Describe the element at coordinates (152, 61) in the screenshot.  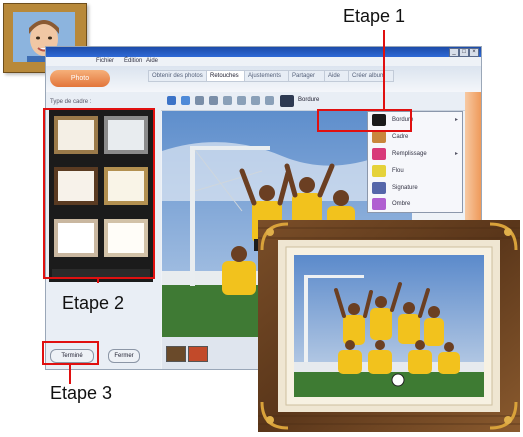
I see `menu-help: Aide` at that location.